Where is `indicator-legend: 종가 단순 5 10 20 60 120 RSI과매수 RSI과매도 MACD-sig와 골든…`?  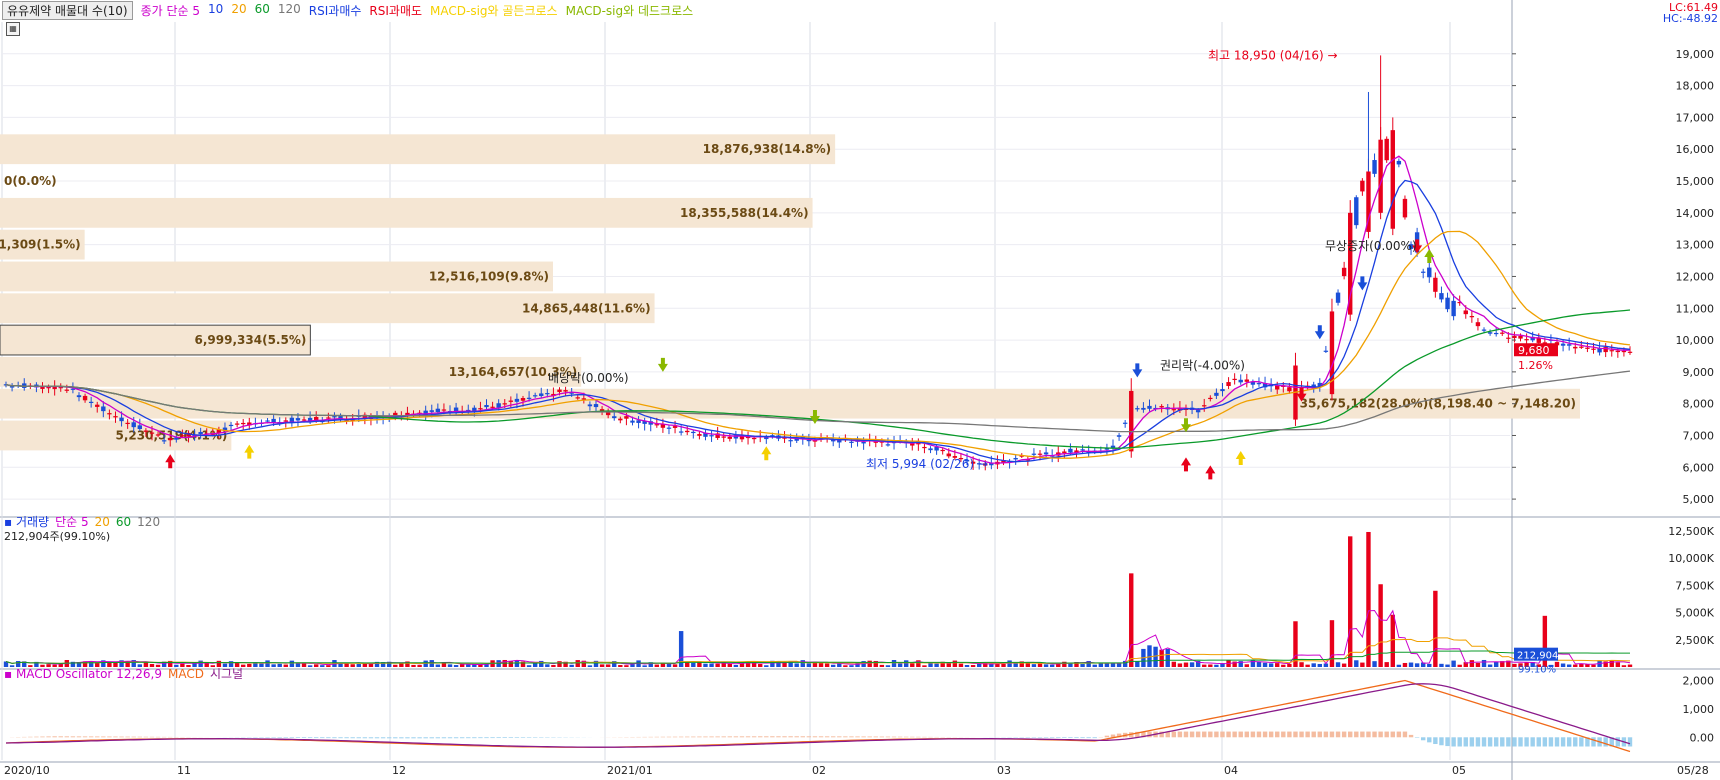 indicator-legend: 종가 단순 5 10 20 60 120 RSI과매수 RSI과매도 MACD-sig와 골든… is located at coordinates (417, 10).